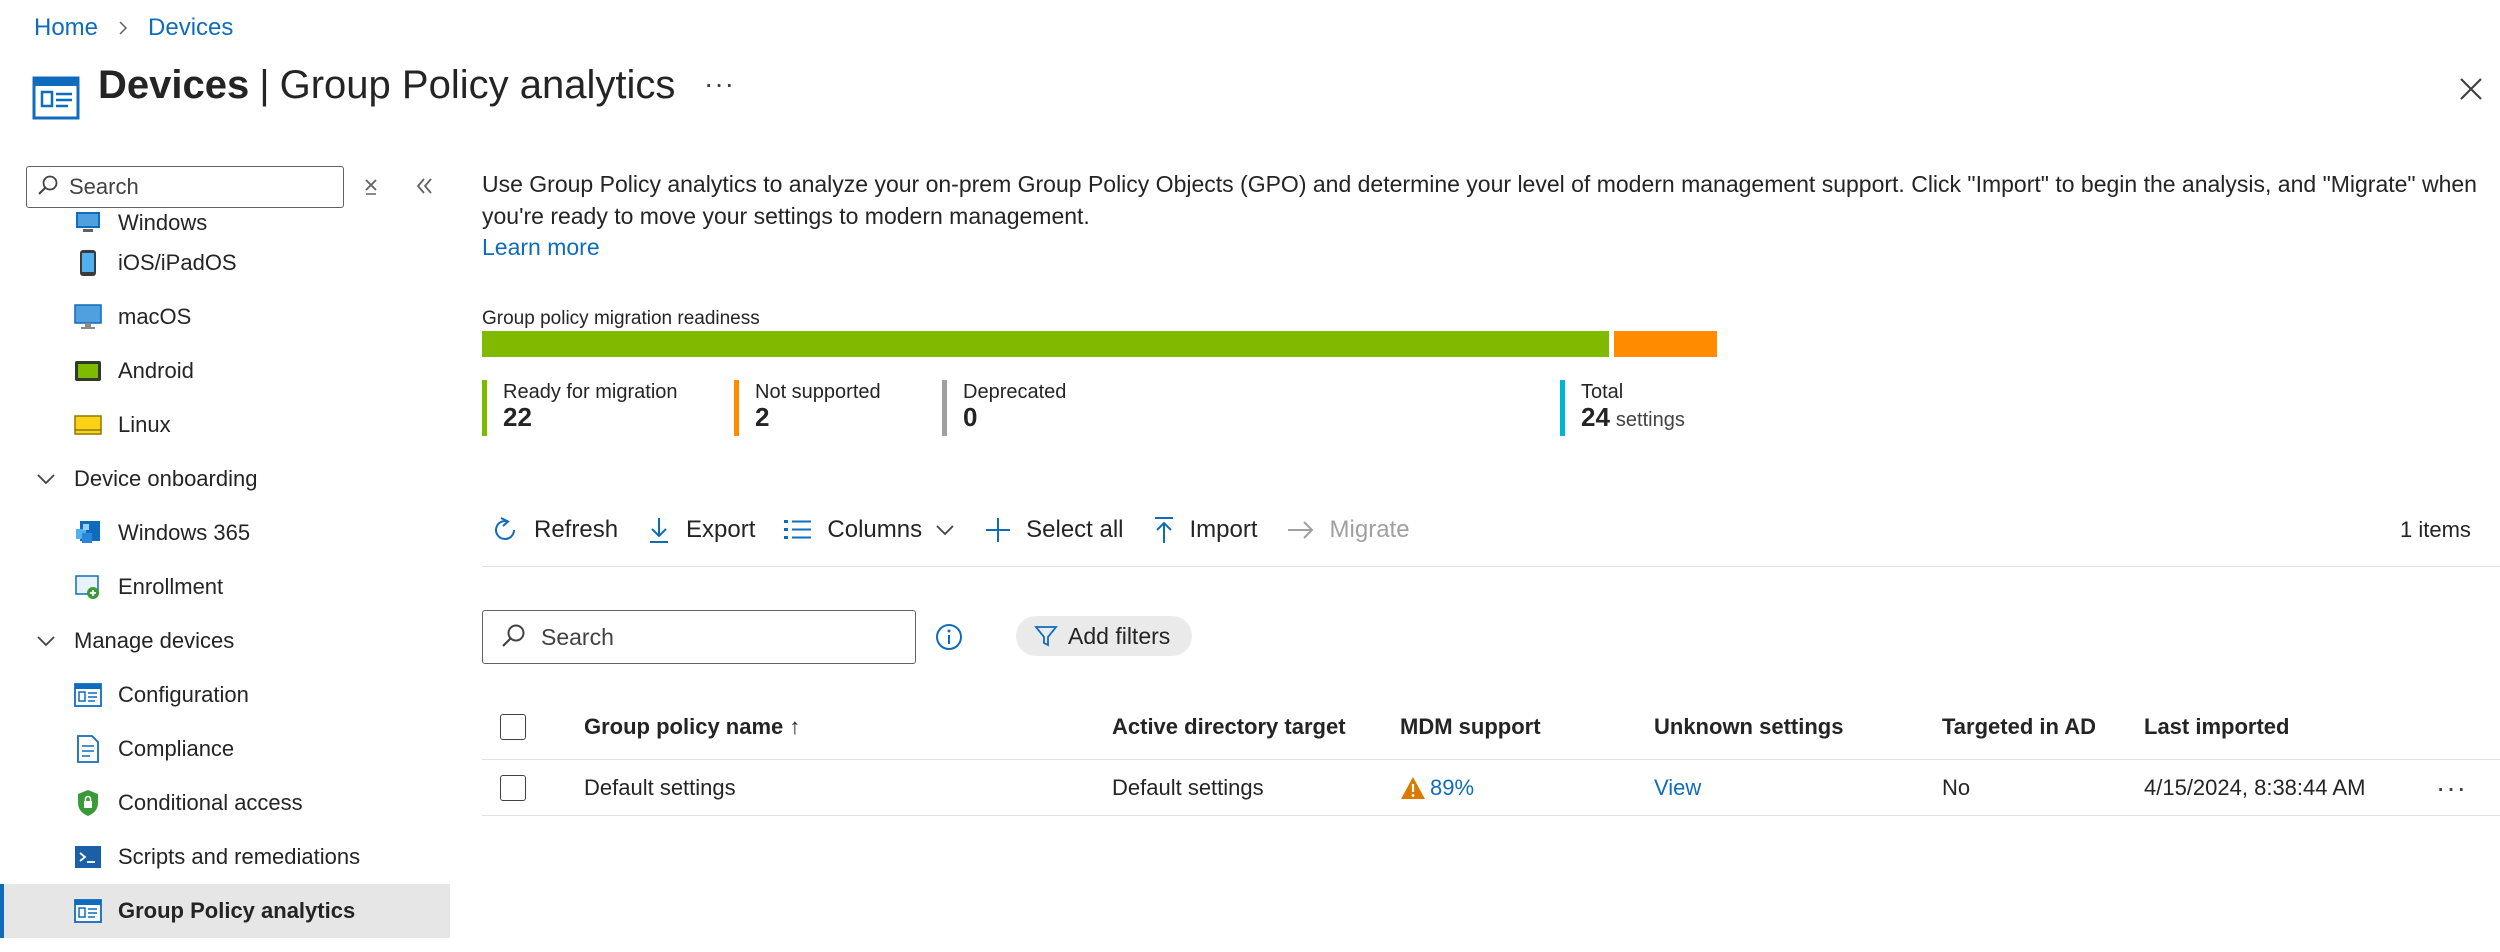  Describe the element at coordinates (1188, 787) in the screenshot. I see `cell-ad-target: Default settings` at that location.